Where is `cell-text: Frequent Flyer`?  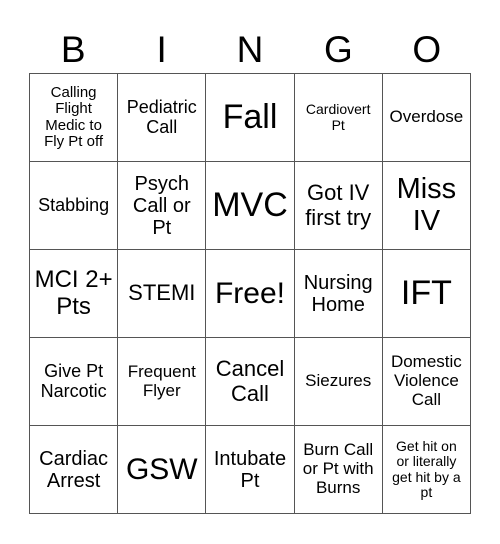 cell-text: Frequent Flyer is located at coordinates (161, 380).